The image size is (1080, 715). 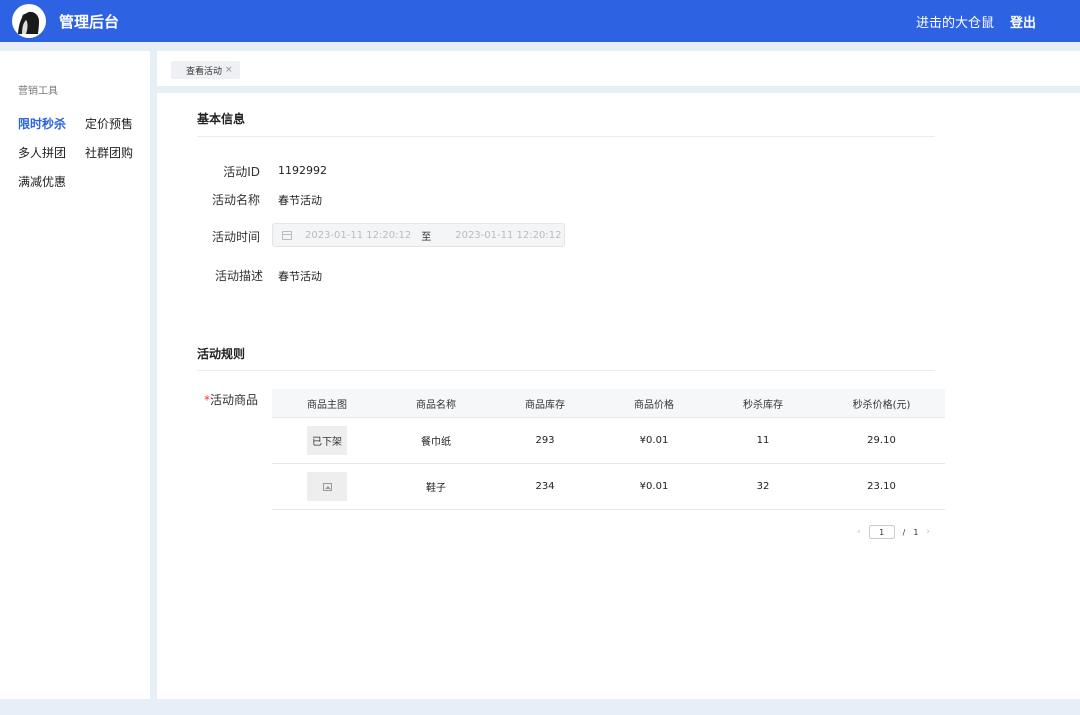 What do you see at coordinates (436, 488) in the screenshot?
I see `product-name: 鞋子` at bounding box center [436, 488].